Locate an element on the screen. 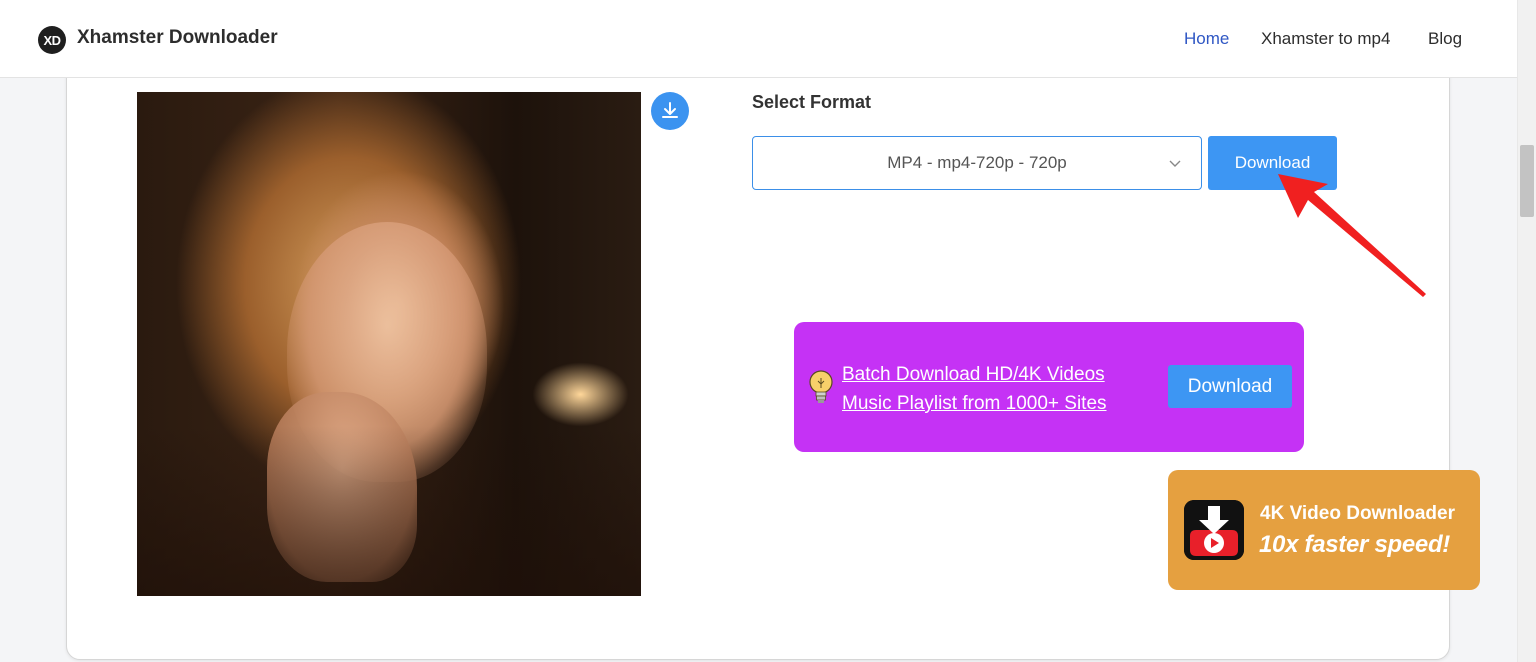 The width and height of the screenshot is (1536, 662). 4k-downloader-app-icon is located at coordinates (1214, 530).